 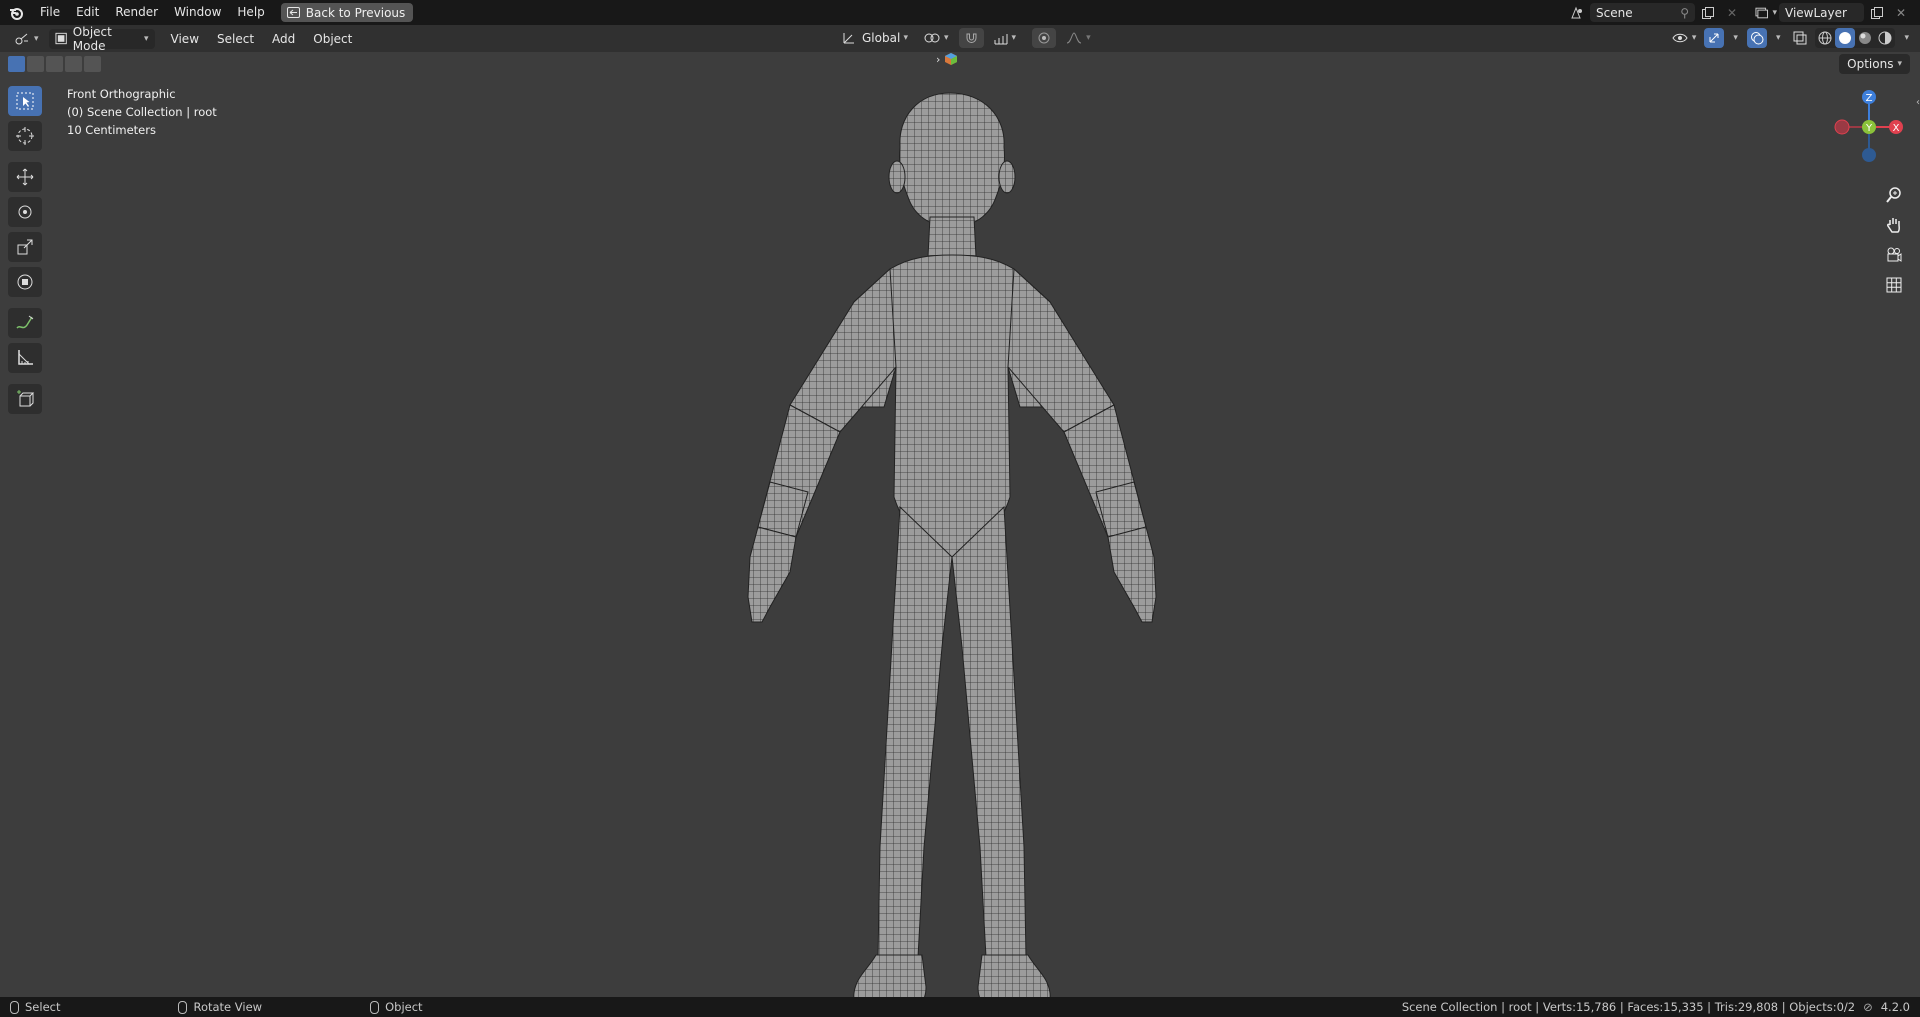 I want to click on scene-name-field: Scene ⚲, so click(x=1642, y=12).